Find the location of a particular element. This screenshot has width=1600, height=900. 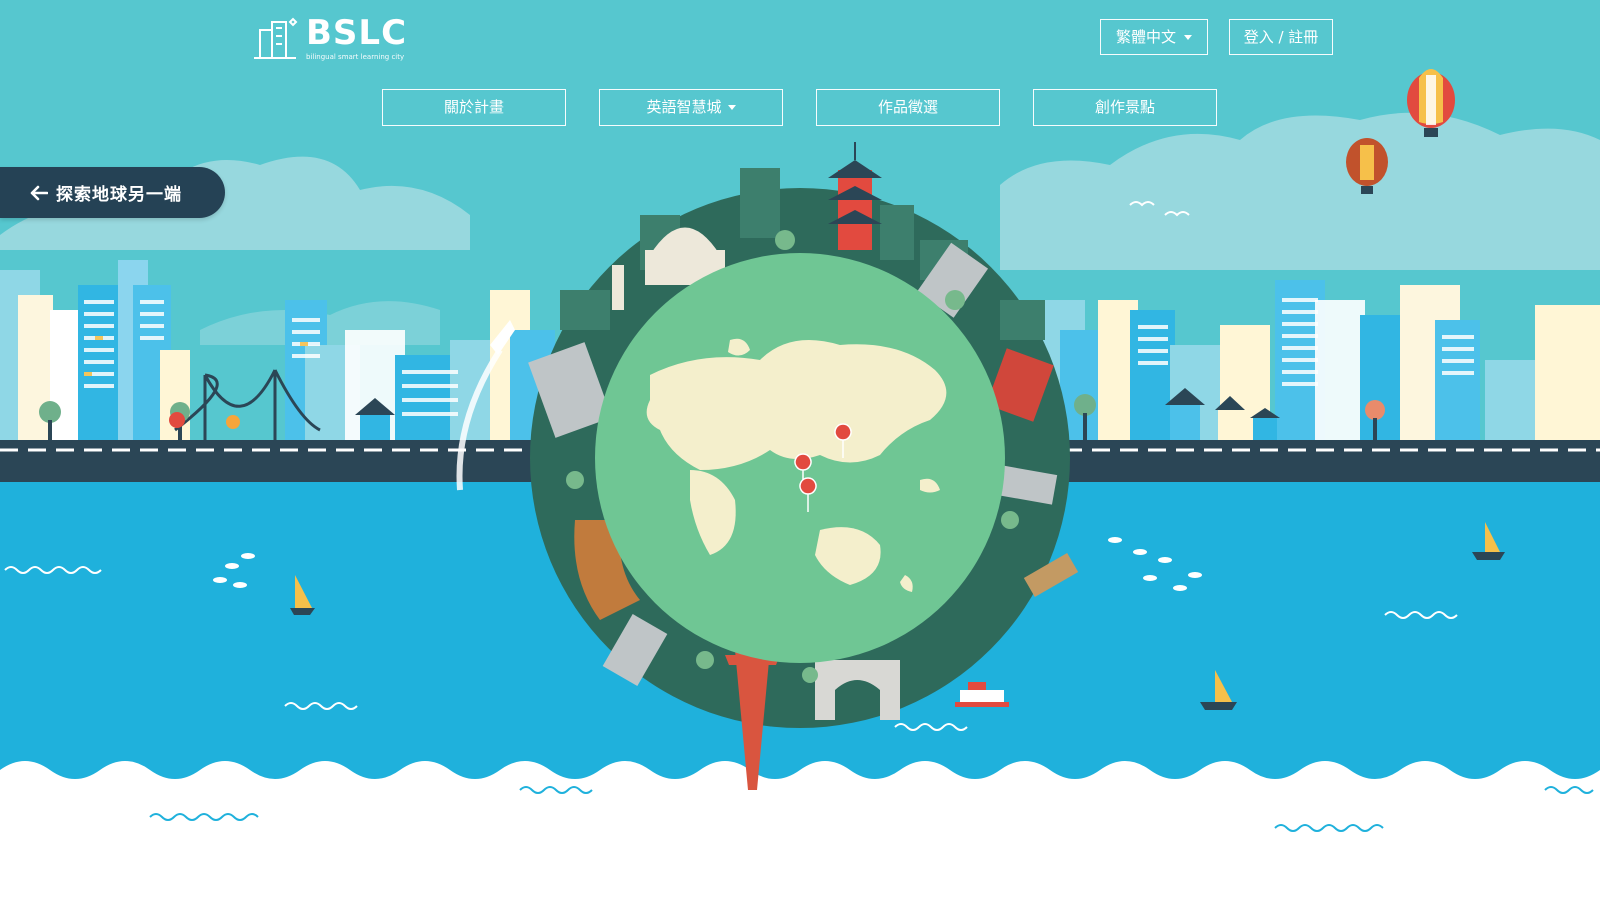

brand-logo: BSLC bilingual smart learning city is located at coordinates (328, 38).